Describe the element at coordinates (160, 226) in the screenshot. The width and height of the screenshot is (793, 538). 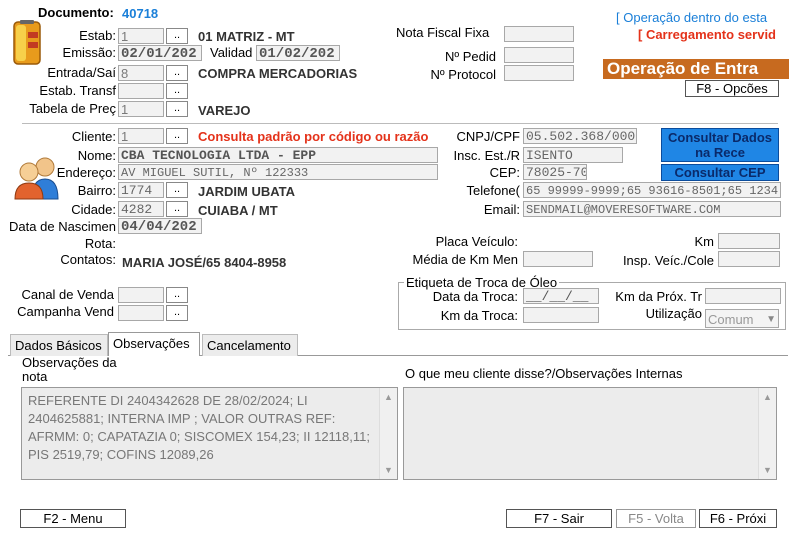
I see `nascimento-field: 04/04/202` at that location.